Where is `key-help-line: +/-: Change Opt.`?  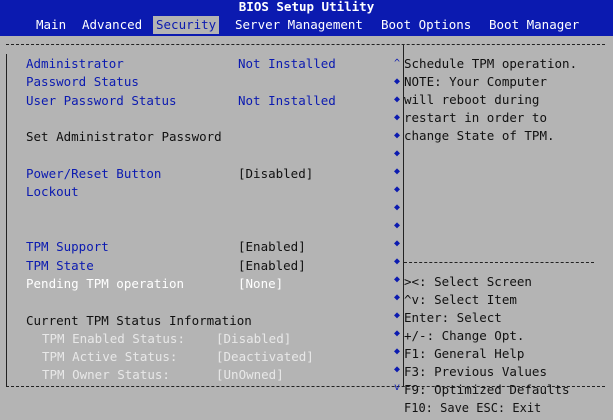 key-help-line: +/-: Change Opt. is located at coordinates (464, 335).